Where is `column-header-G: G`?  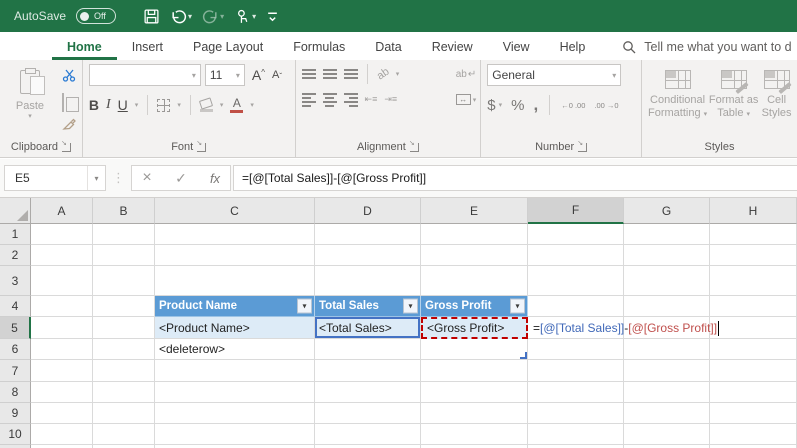 column-header-G: G is located at coordinates (667, 211).